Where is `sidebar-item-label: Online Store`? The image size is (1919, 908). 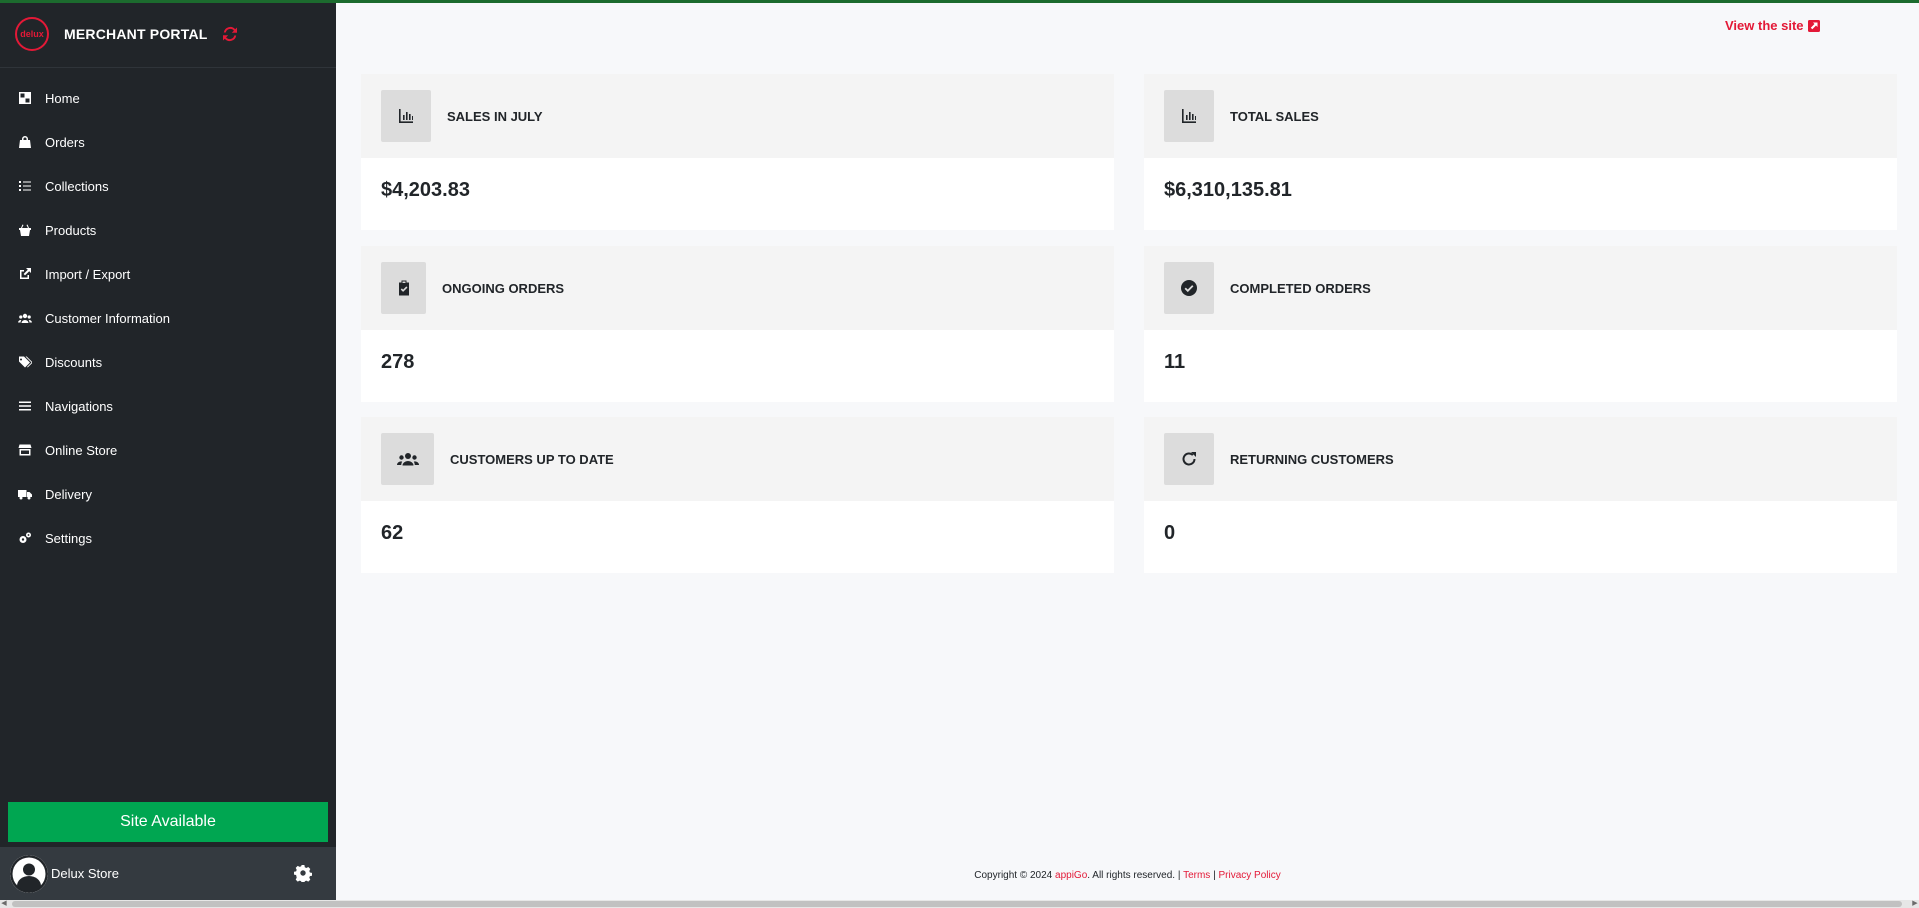
sidebar-item-label: Online Store is located at coordinates (81, 450).